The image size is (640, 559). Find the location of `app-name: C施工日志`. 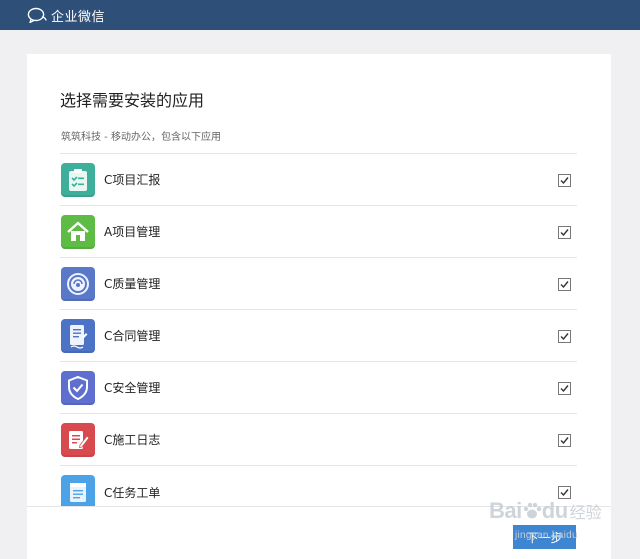

app-name: C施工日志 is located at coordinates (132, 440).